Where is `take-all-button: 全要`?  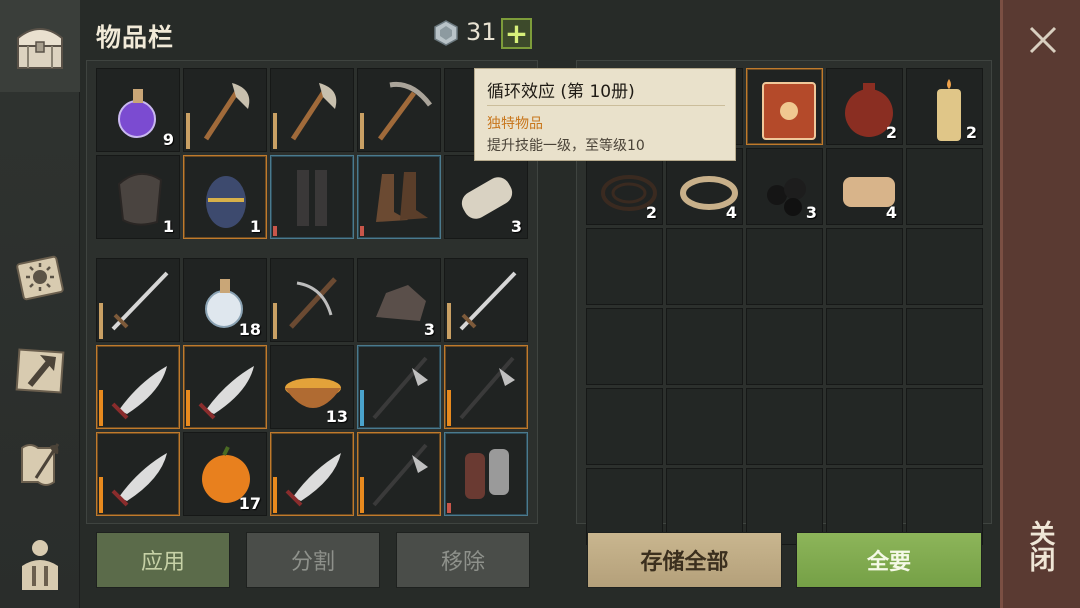 take-all-button: 全要 is located at coordinates (889, 560).